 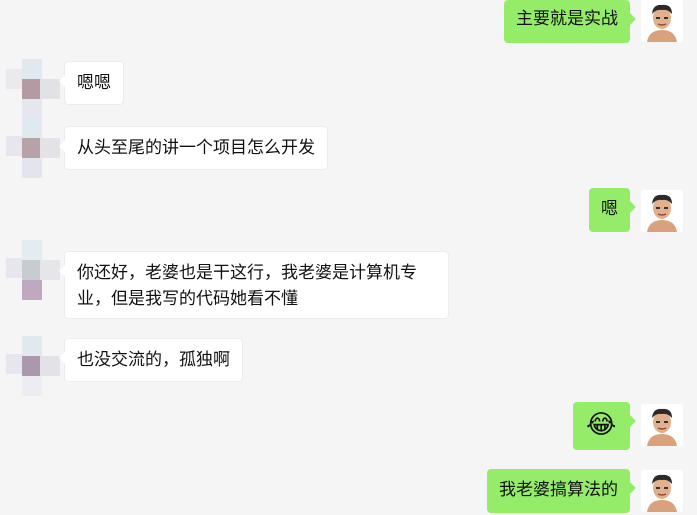 What do you see at coordinates (247, 286) in the screenshot?
I see `message-text: 你还好，老婆也是干这行，我老婆是计算机专业，但是我写的代码她看不懂` at bounding box center [247, 286].